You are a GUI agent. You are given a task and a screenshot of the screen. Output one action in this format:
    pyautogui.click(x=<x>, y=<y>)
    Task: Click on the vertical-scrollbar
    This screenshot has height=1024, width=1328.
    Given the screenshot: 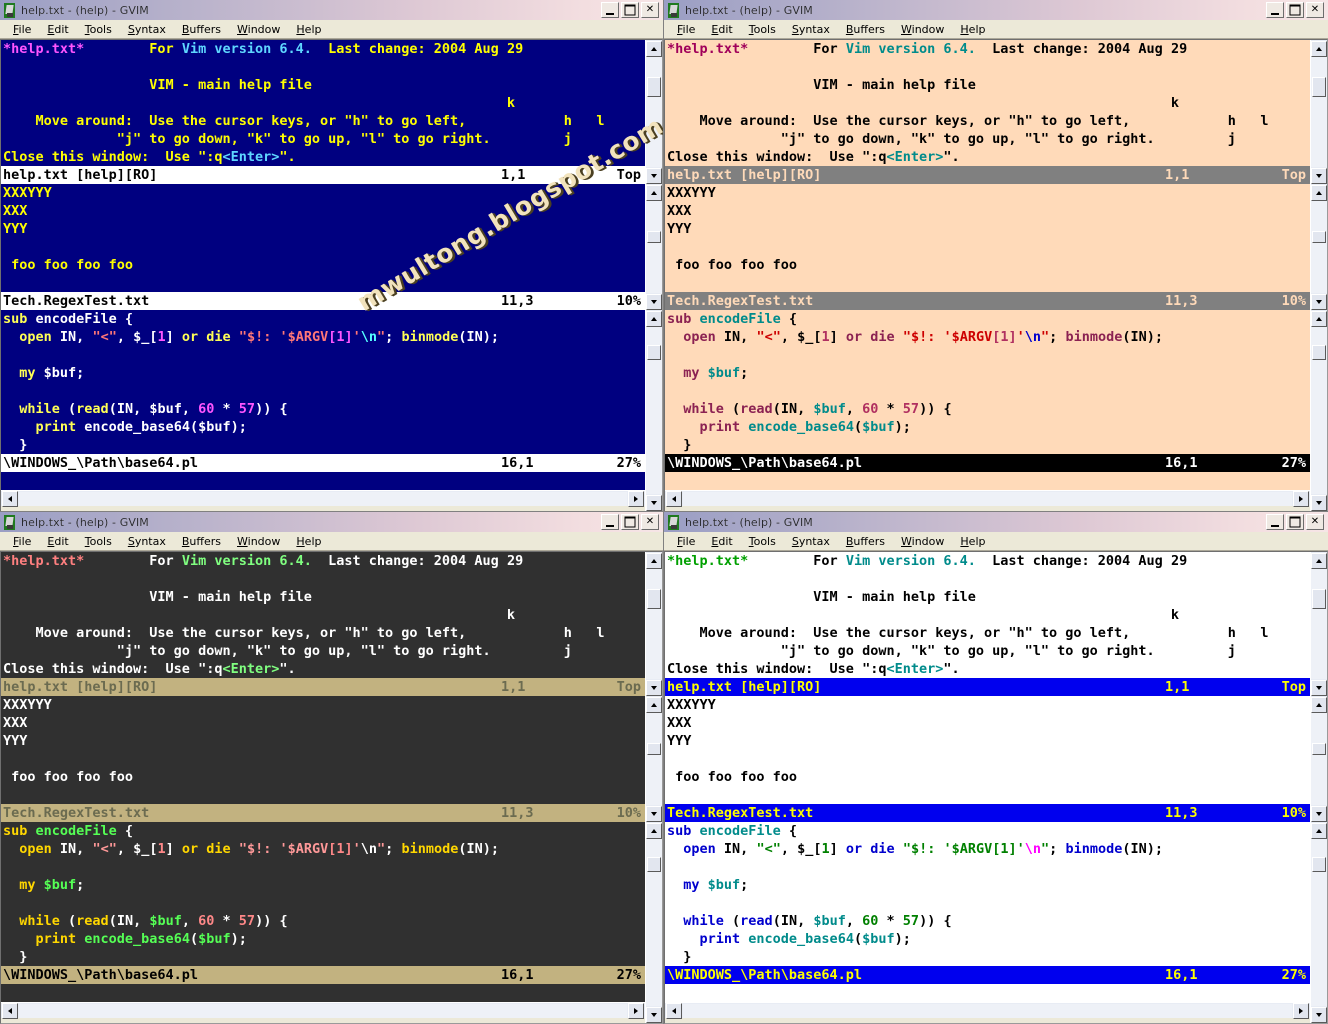 What is the action you would take?
    pyautogui.click(x=1318, y=787)
    